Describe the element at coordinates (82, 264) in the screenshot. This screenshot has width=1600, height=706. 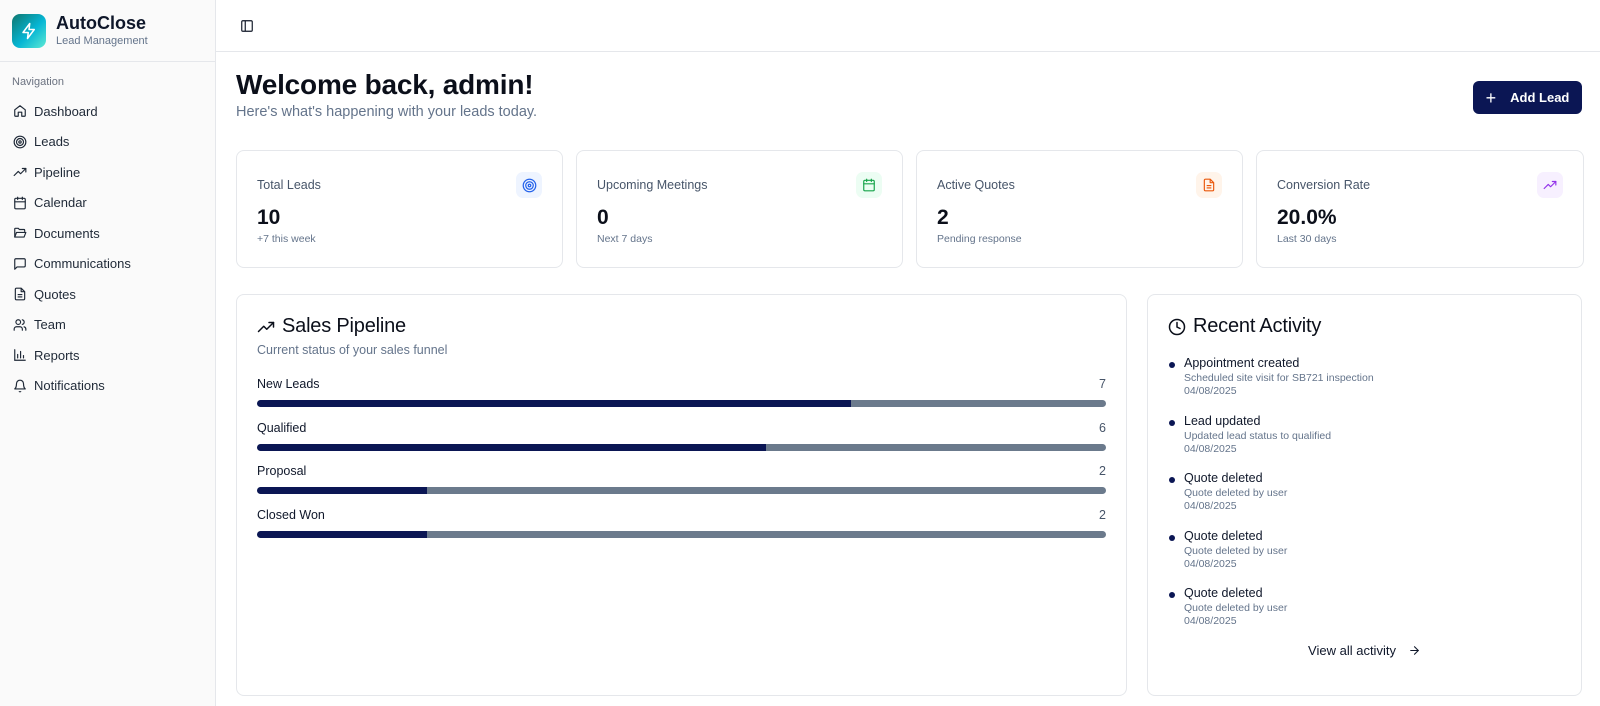
I see `sidebar-item-label: Communications` at that location.